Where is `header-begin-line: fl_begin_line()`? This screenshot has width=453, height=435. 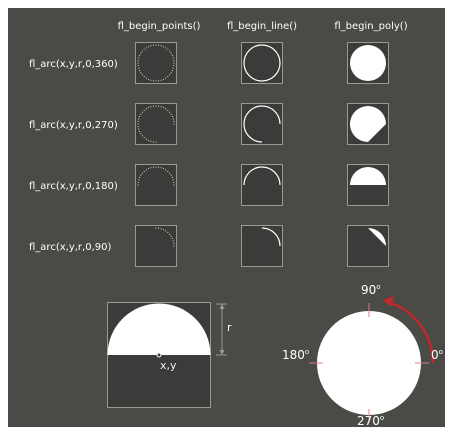
header-begin-line: fl_begin_line() is located at coordinates (262, 26).